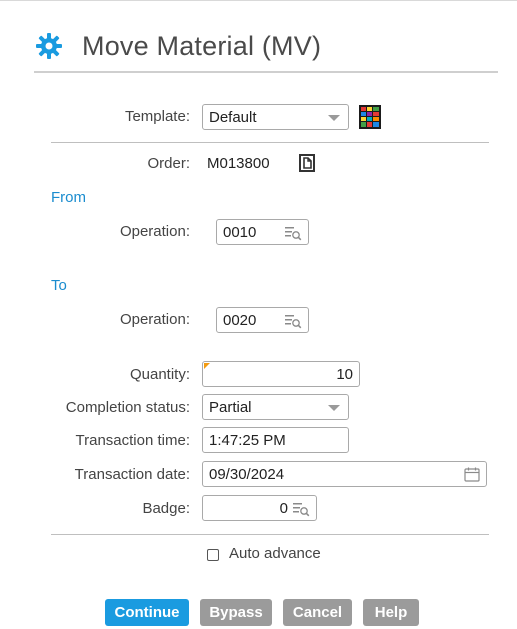 This screenshot has width=517, height=629. I want to click on transaction-date-value: 09/30/2024, so click(247, 474).